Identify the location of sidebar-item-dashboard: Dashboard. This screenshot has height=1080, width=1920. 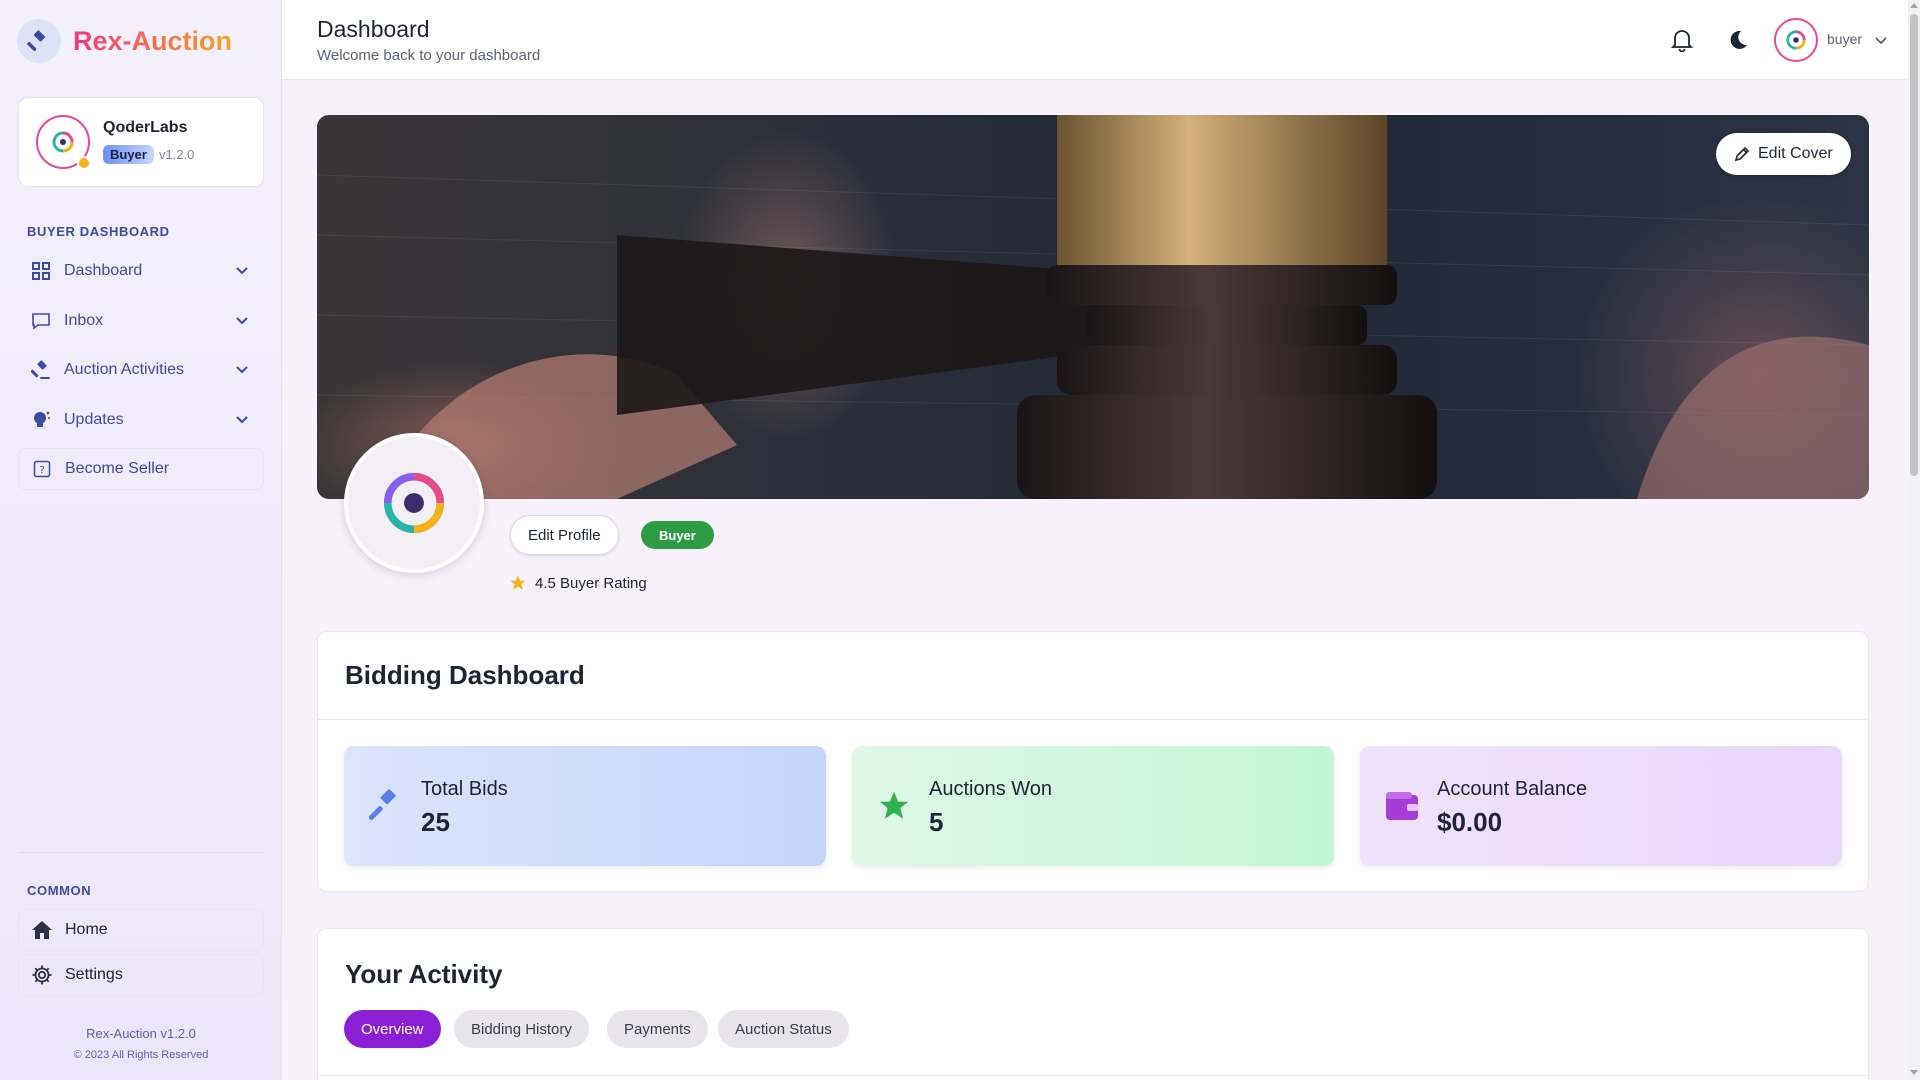
(141, 271).